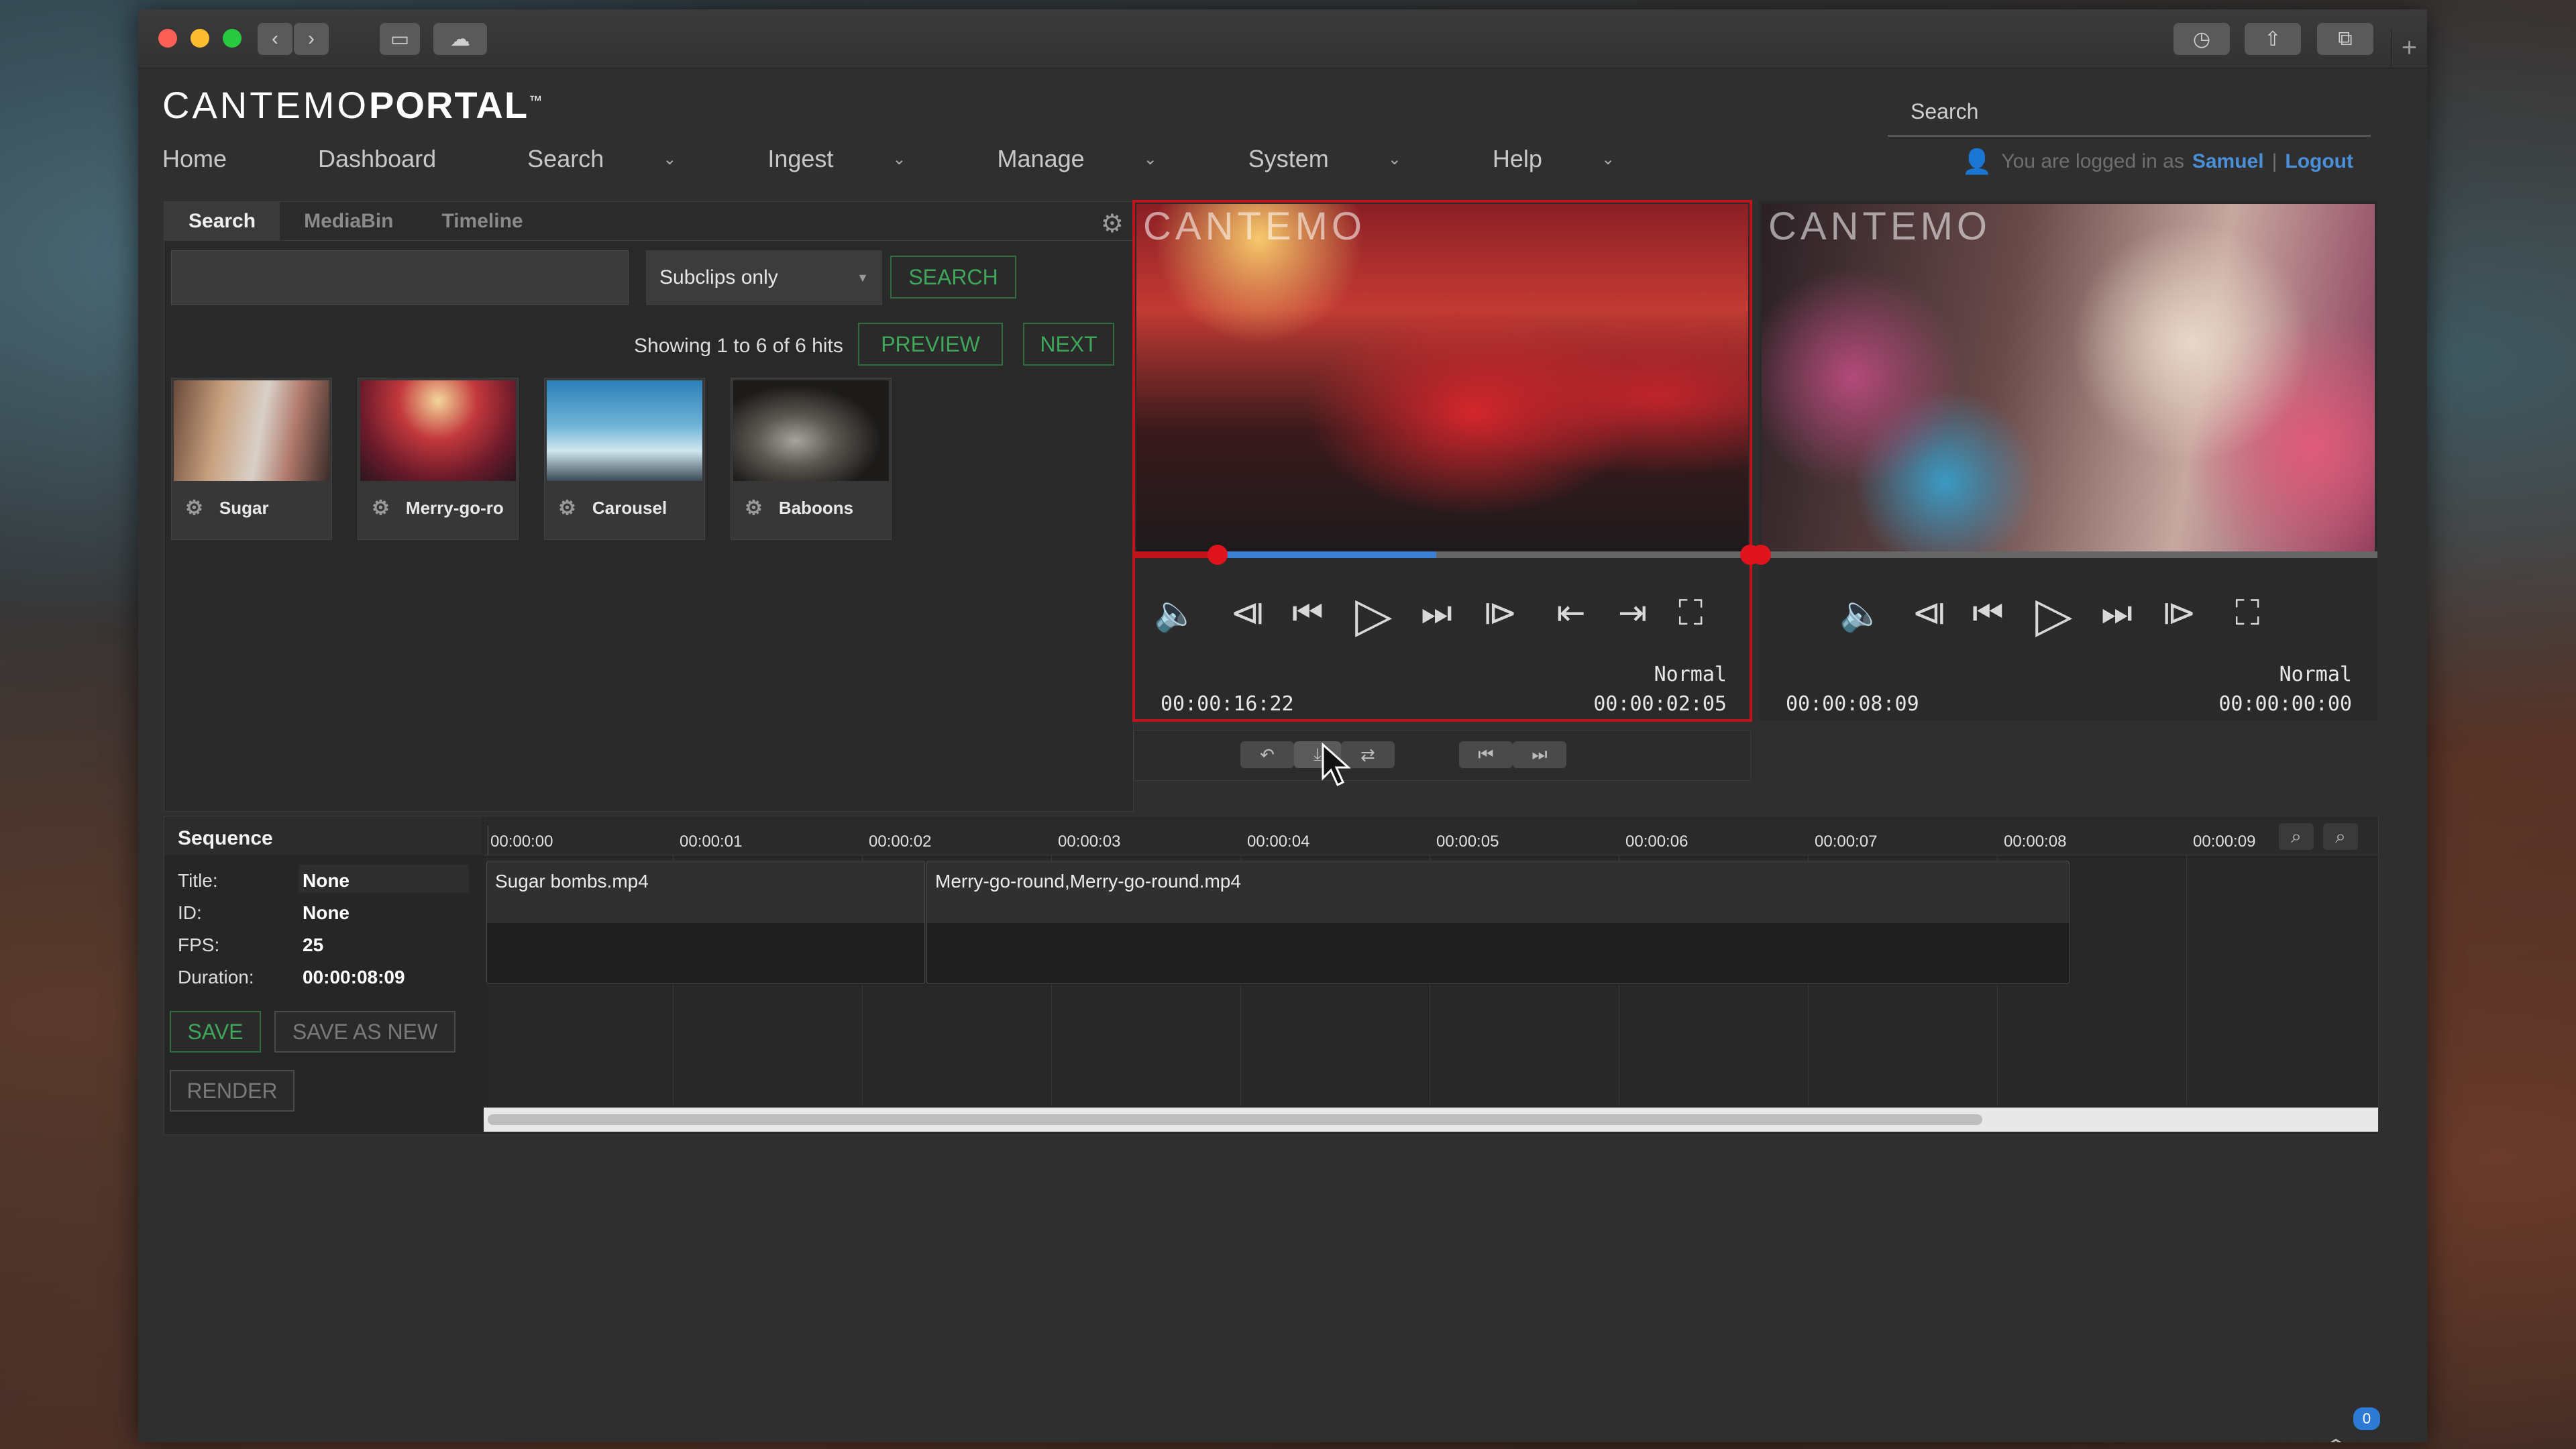 This screenshot has height=1449, width=2576. I want to click on minimize-window-button, so click(200, 38).